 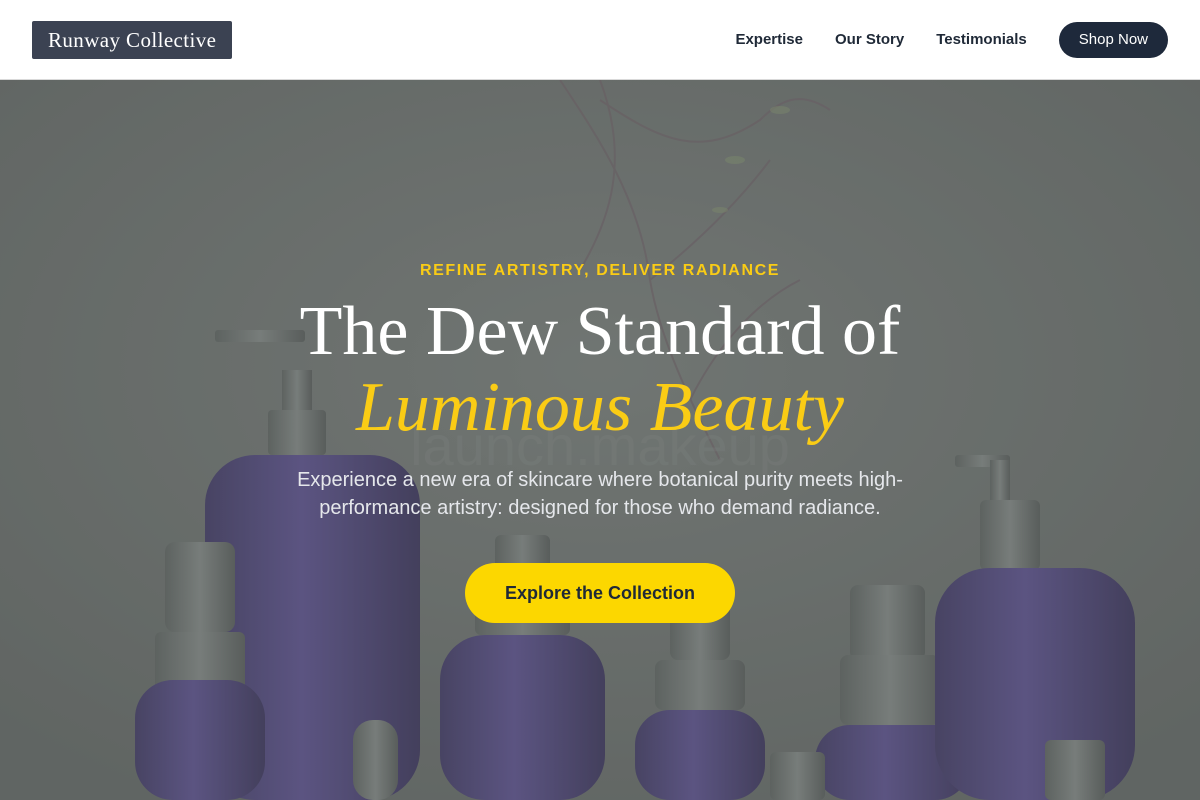 What do you see at coordinates (600, 270) in the screenshot?
I see `hero-eyebrow: REFINE ARTISTRY, DELIVER RADIANCE` at bounding box center [600, 270].